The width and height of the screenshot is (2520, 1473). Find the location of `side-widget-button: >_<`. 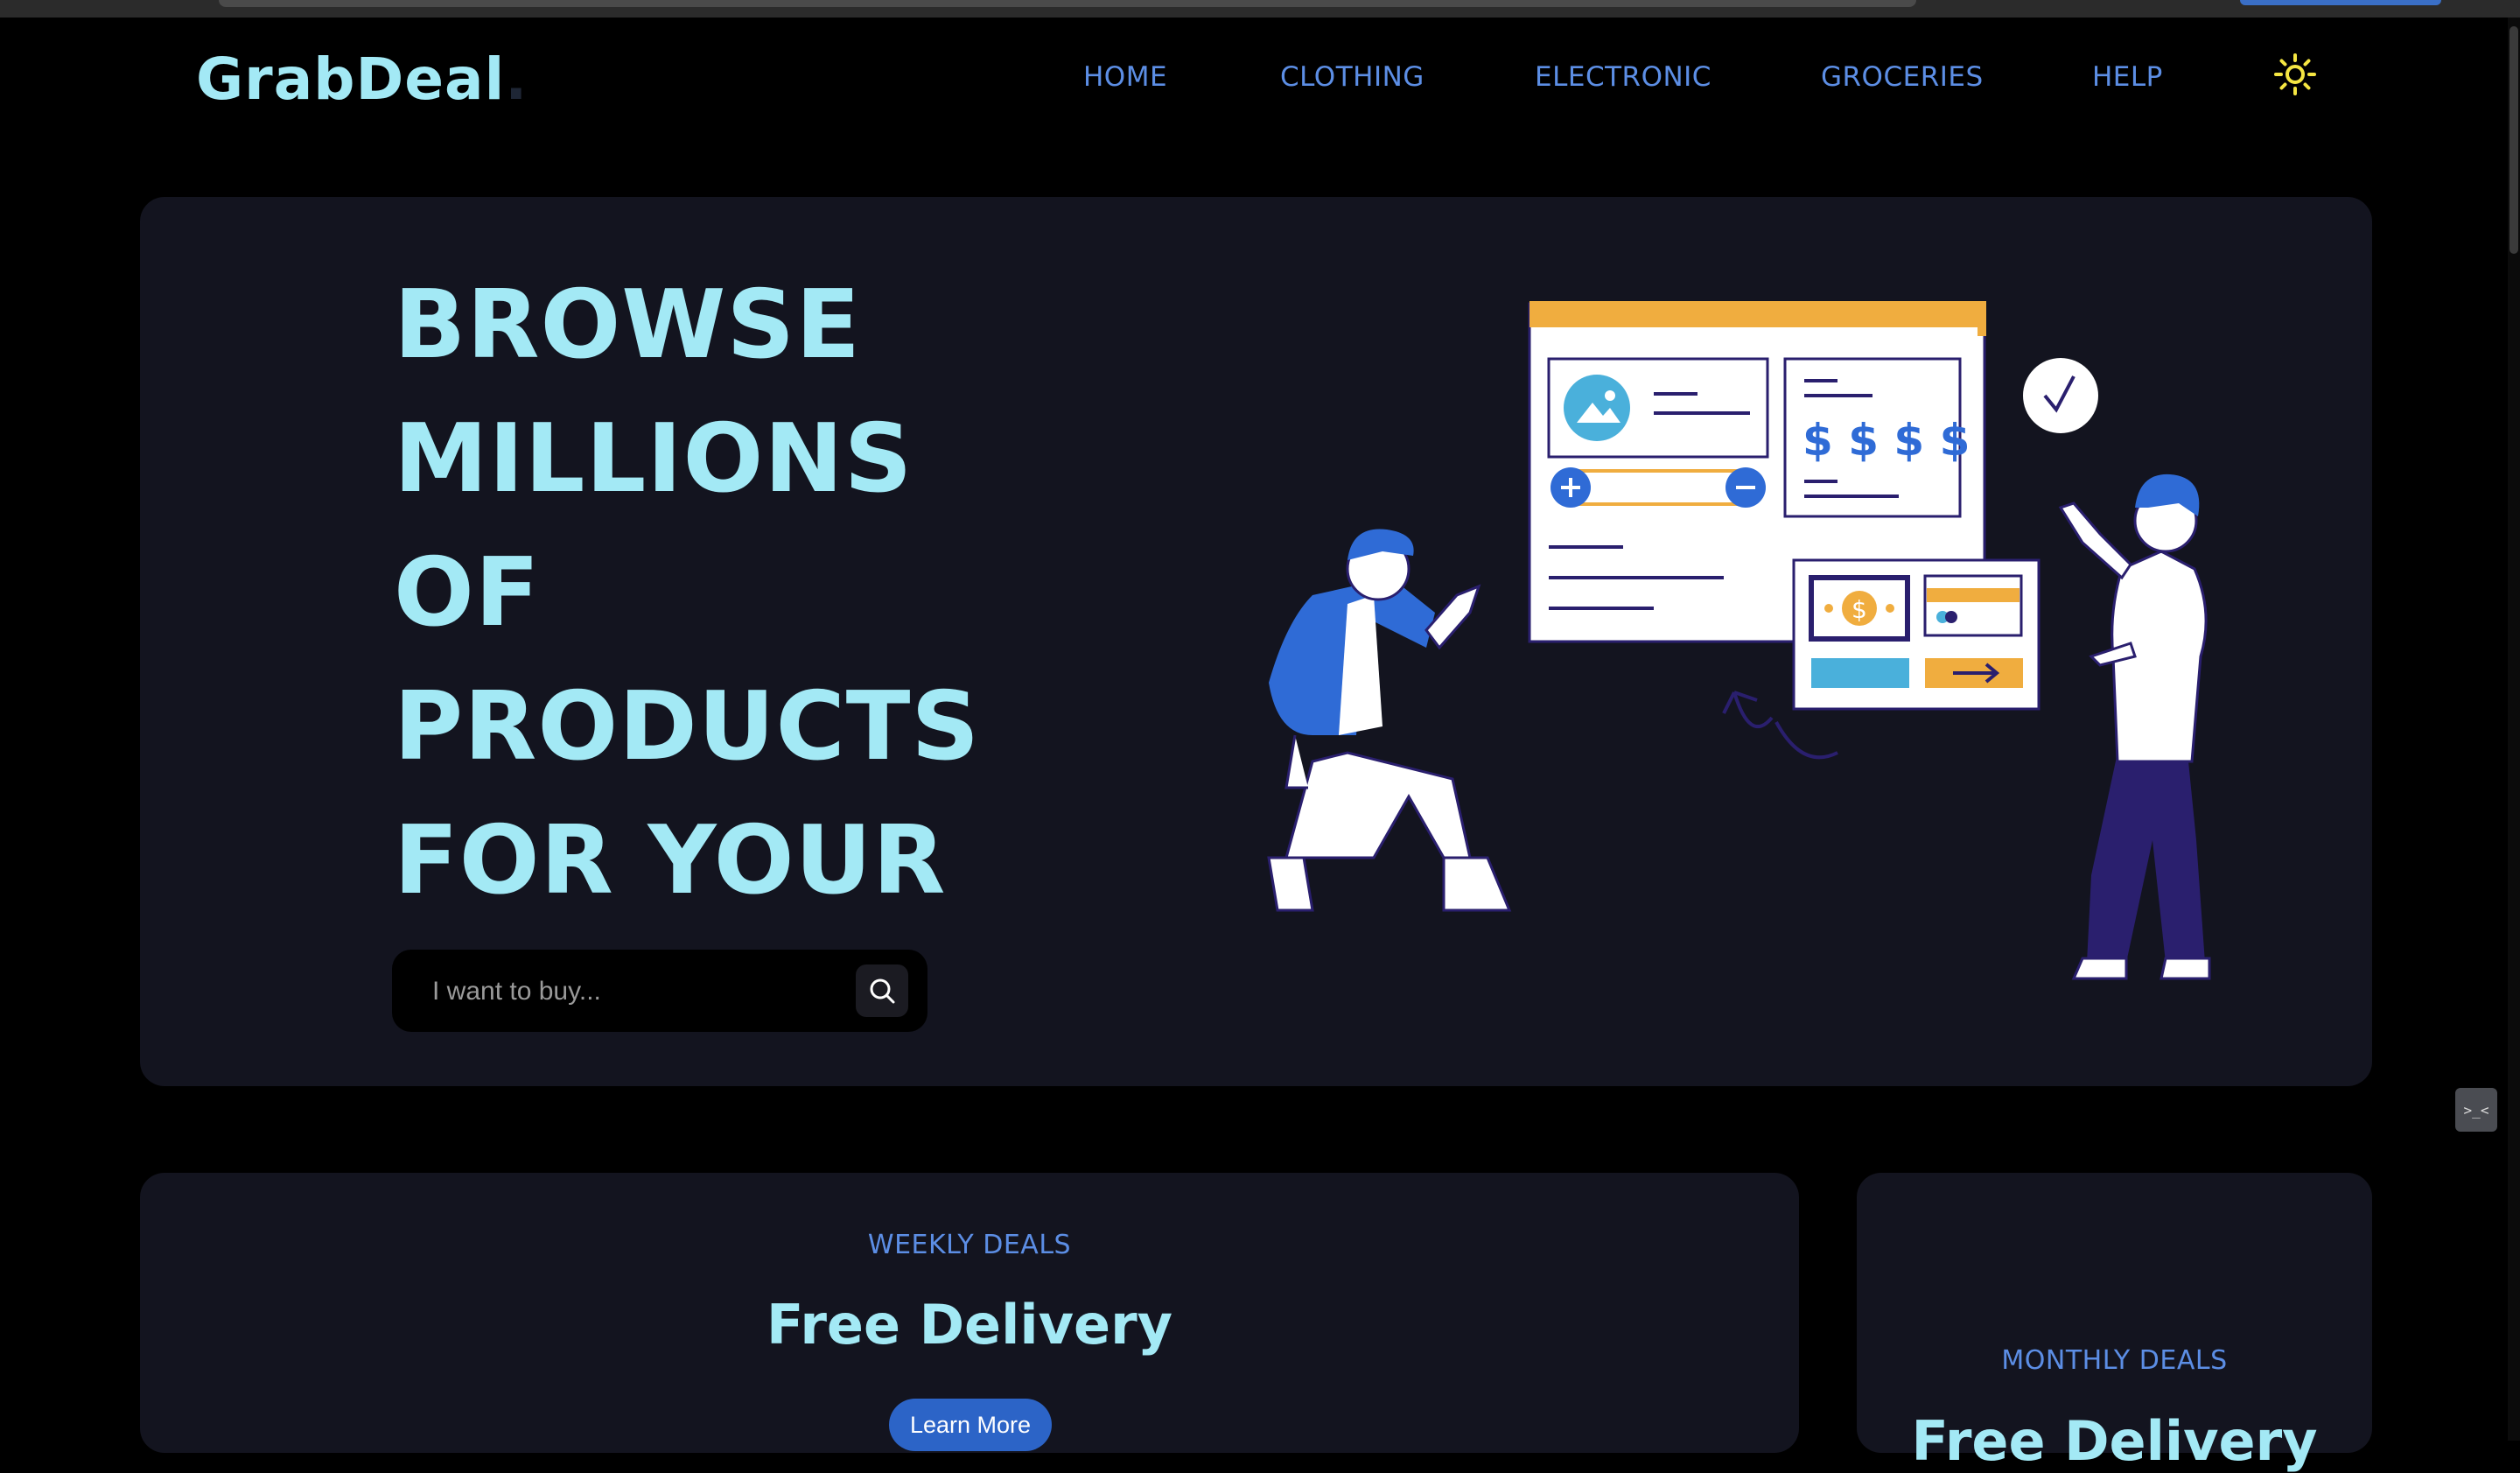

side-widget-button: >_< is located at coordinates (2476, 1110).